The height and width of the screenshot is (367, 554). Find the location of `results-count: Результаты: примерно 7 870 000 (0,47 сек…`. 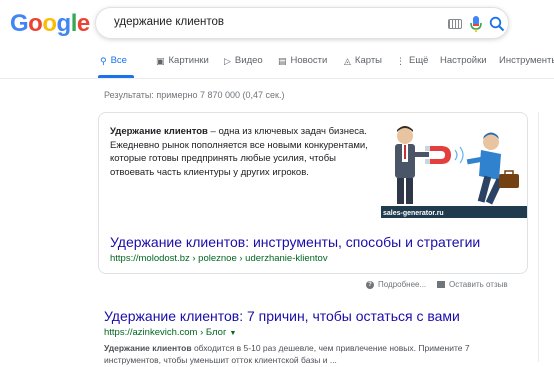

results-count: Результаты: примерно 7 870 000 (0,47 сек… is located at coordinates (194, 95).